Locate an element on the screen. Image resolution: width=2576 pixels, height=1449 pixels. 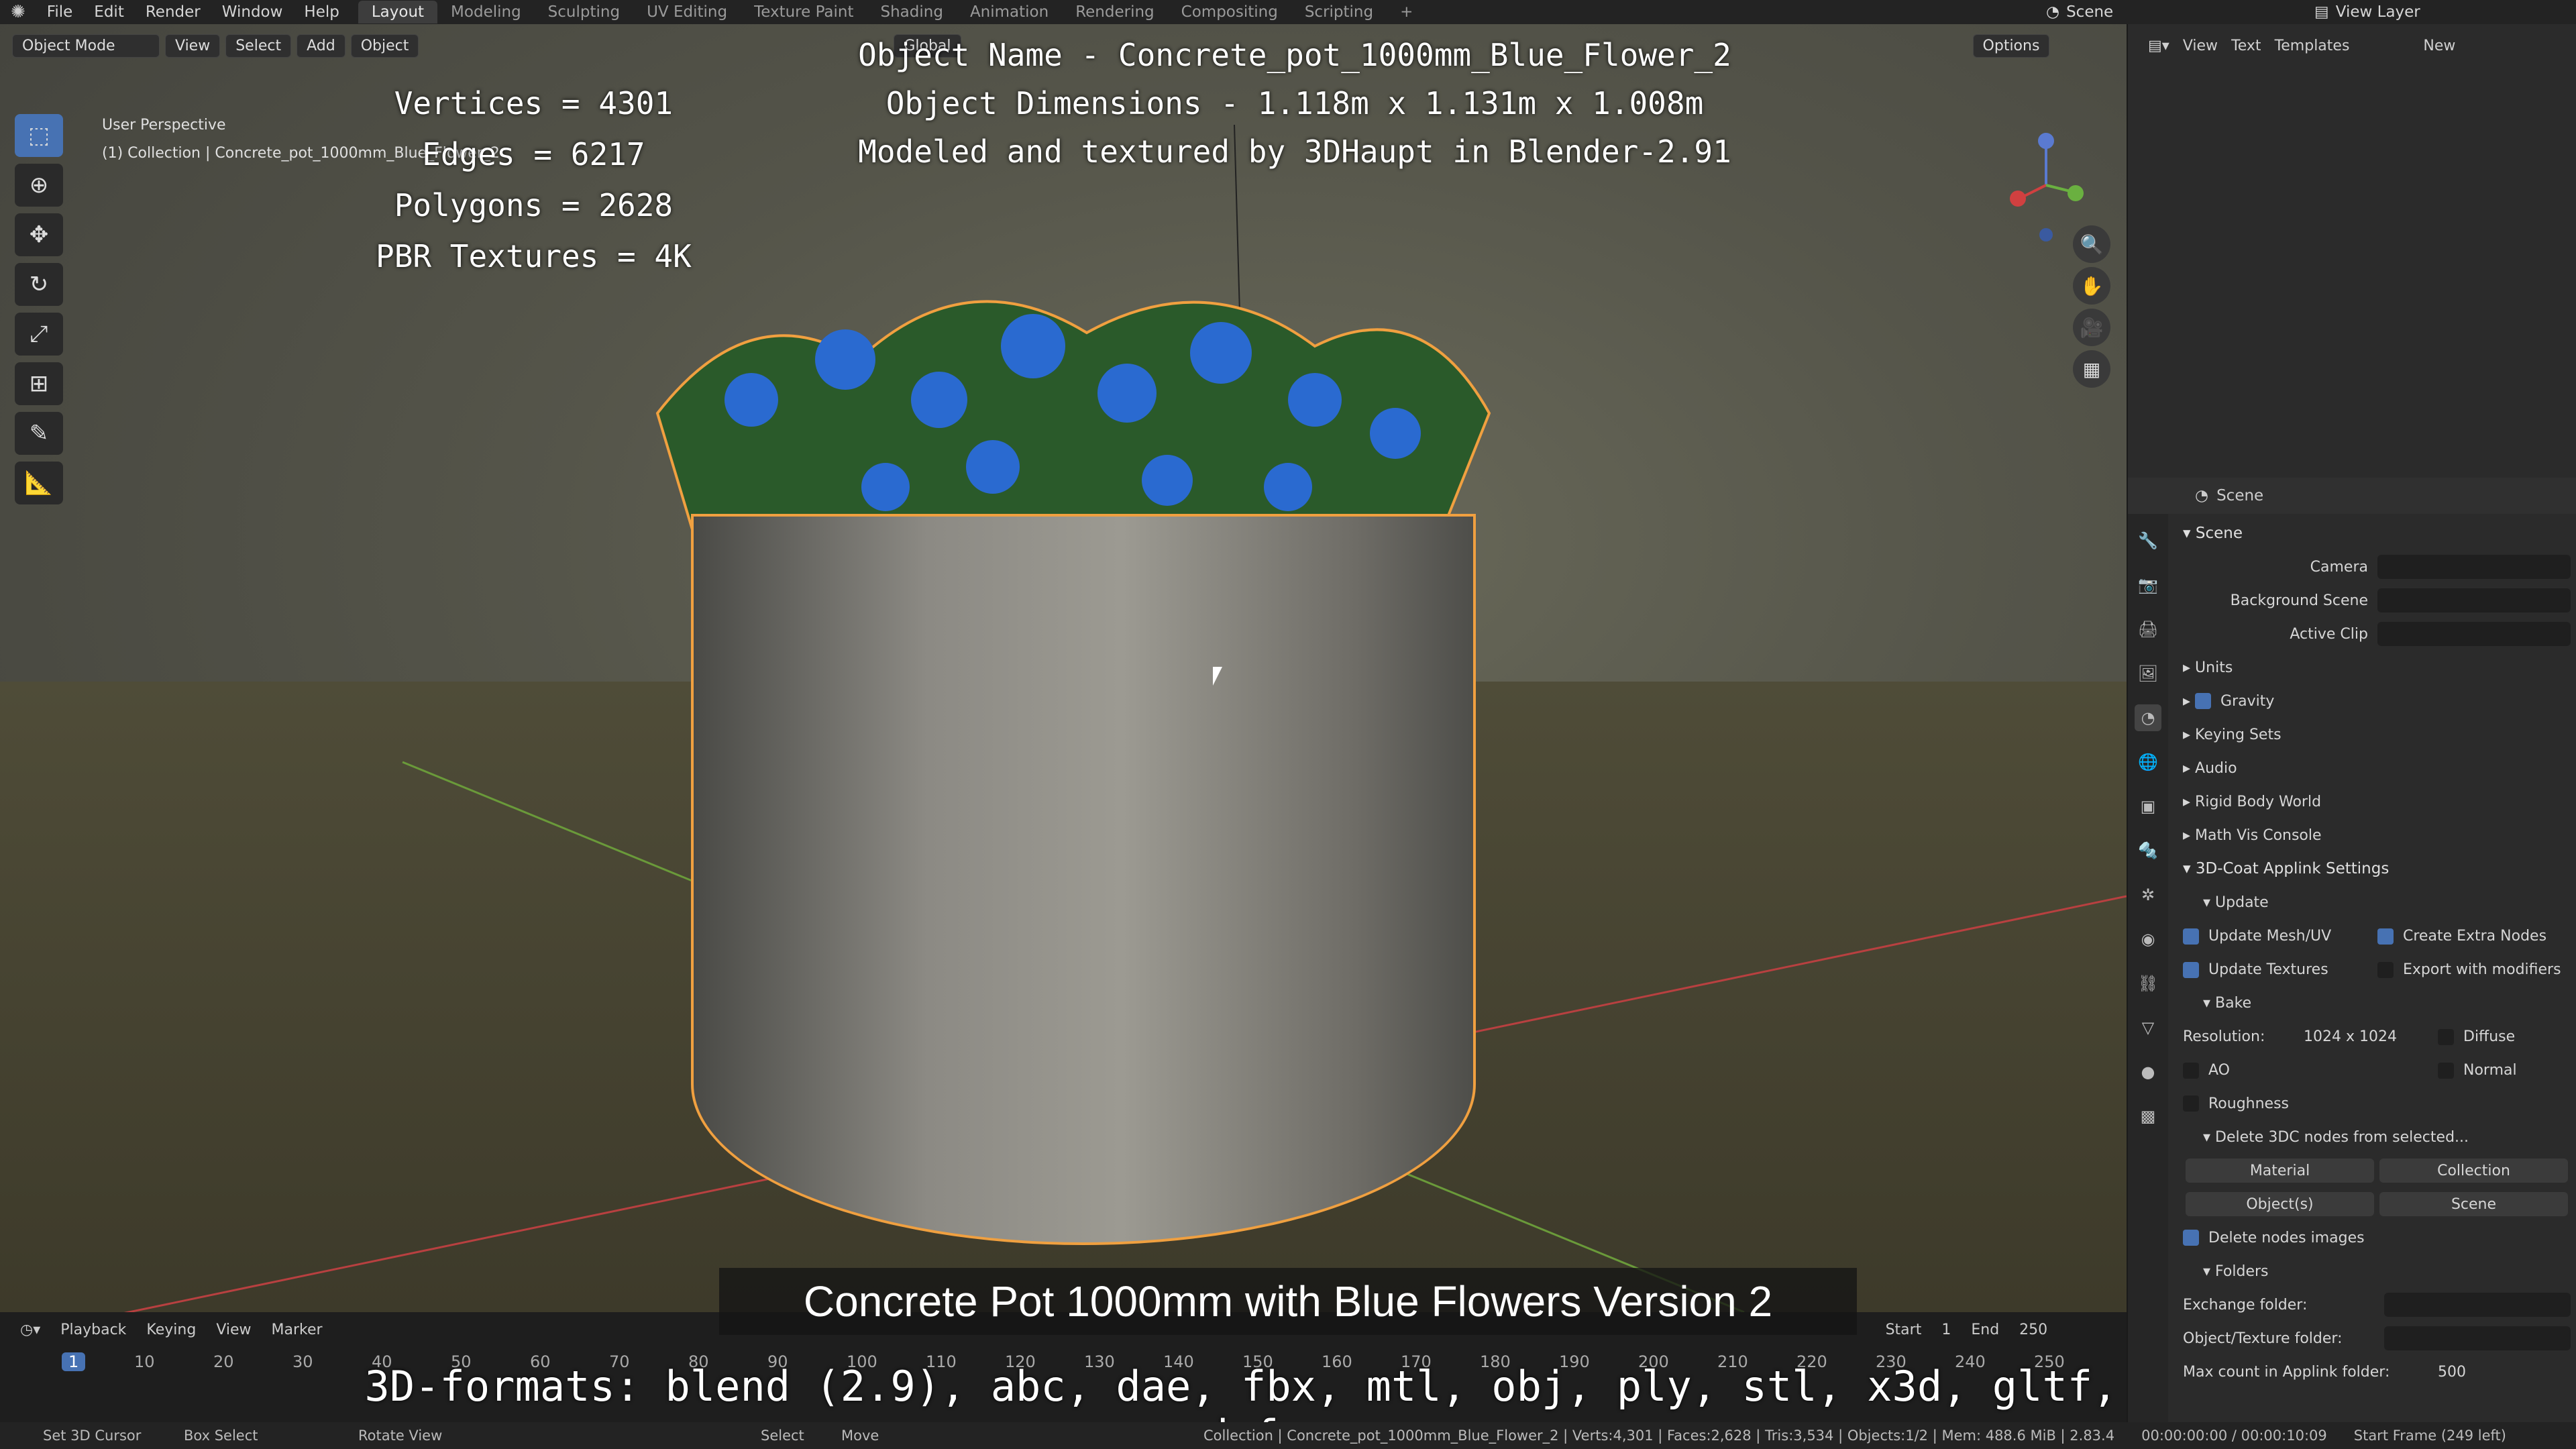
panel-rigid-body: ▸ Rigid Body World is located at coordinates (2370, 801).